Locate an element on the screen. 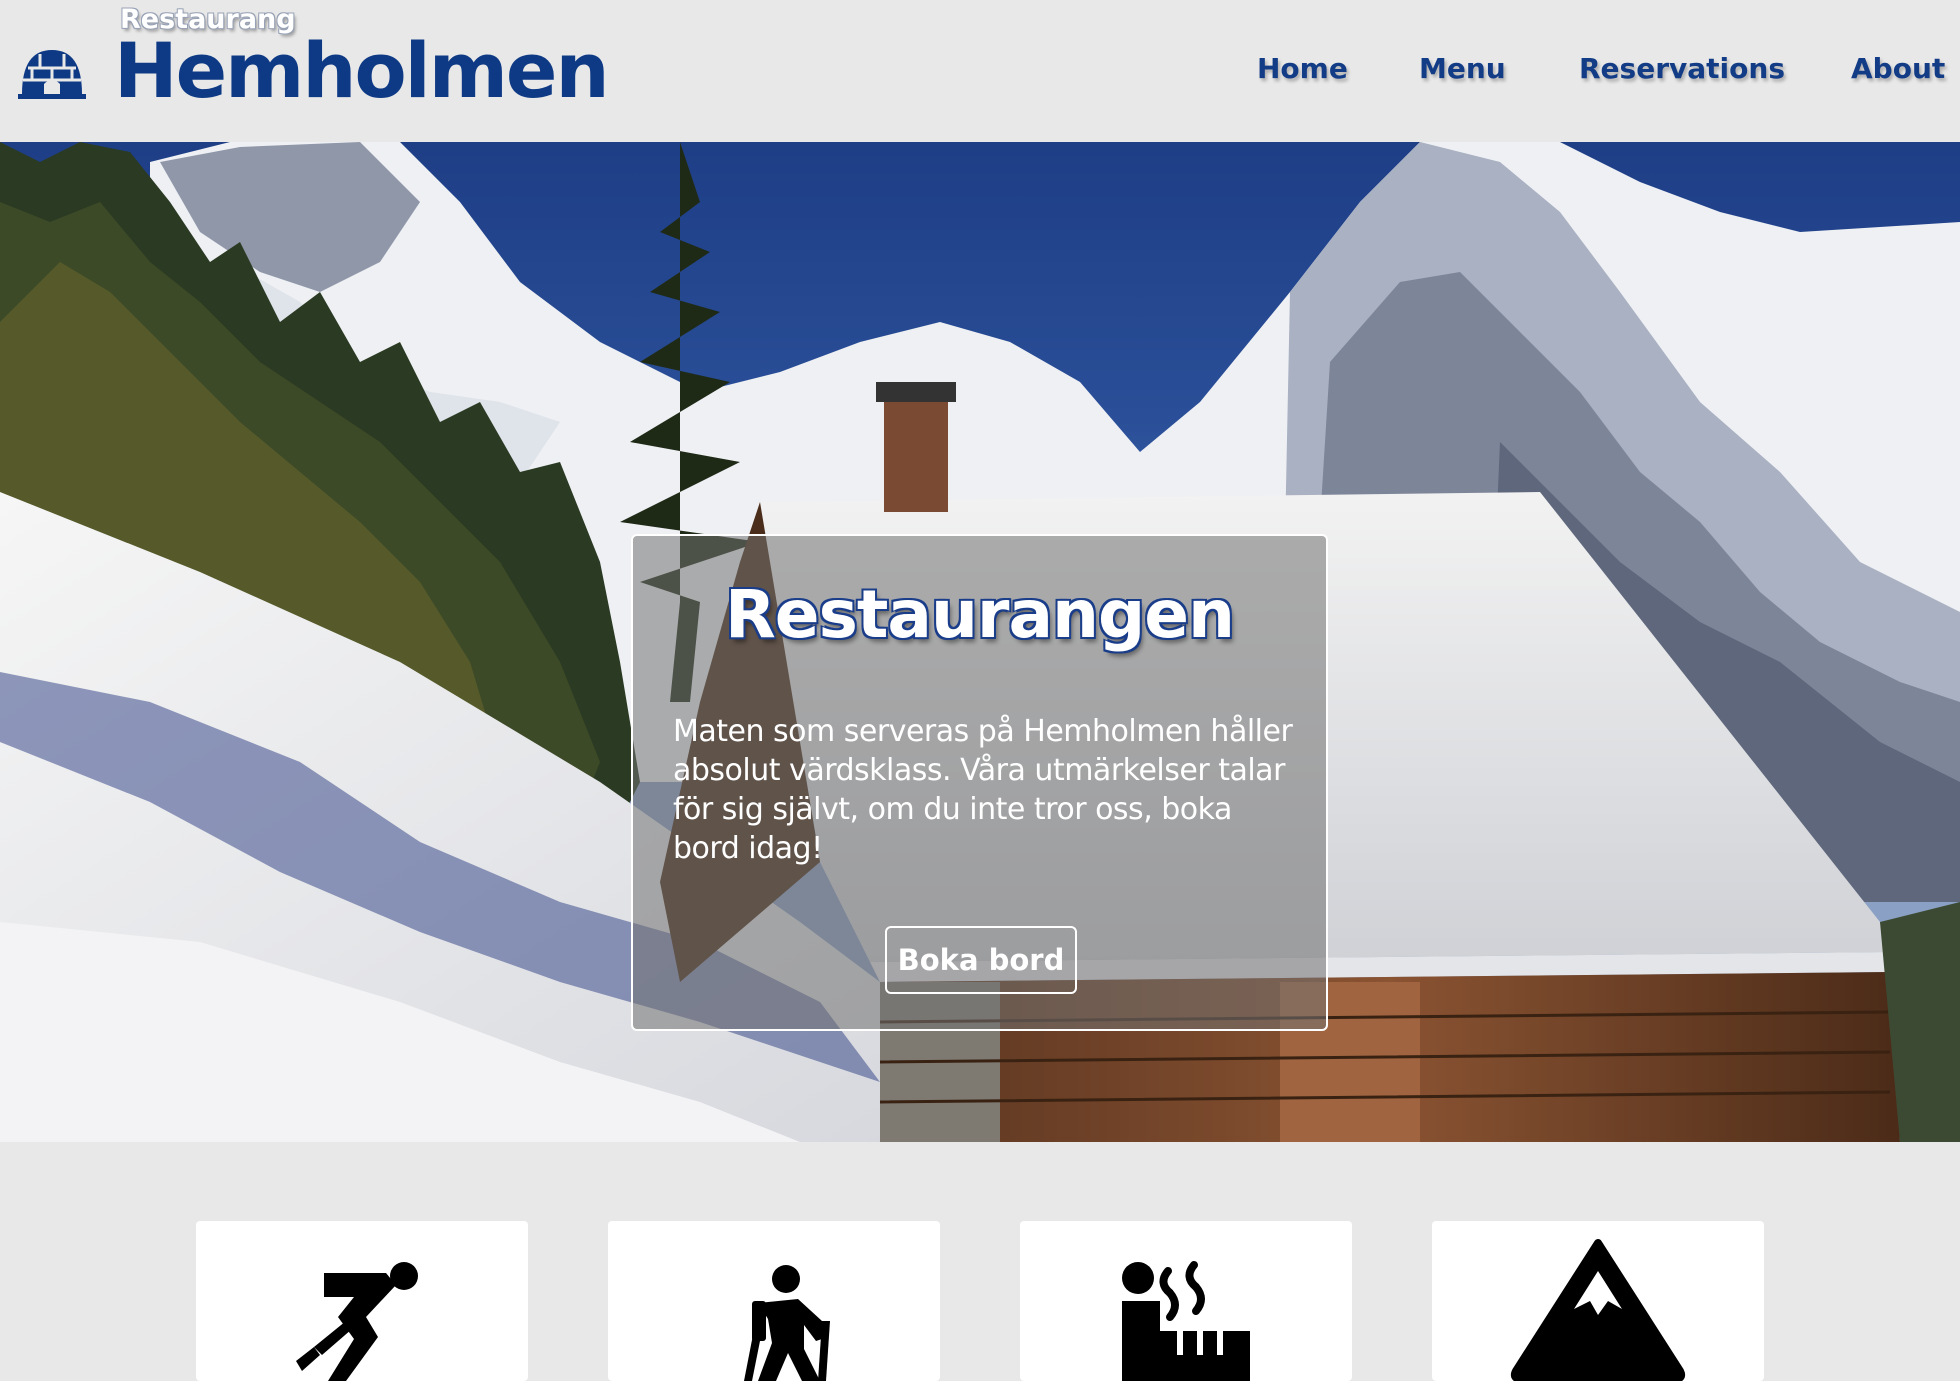  nav-about: About is located at coordinates (1898, 68).